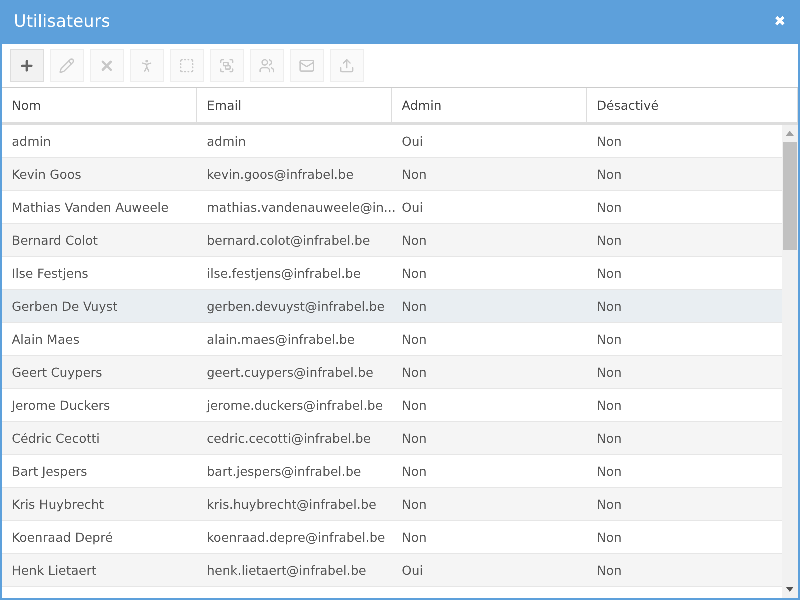 The height and width of the screenshot is (600, 800). I want to click on table-cell-text: Bart Jespers, so click(49, 471).